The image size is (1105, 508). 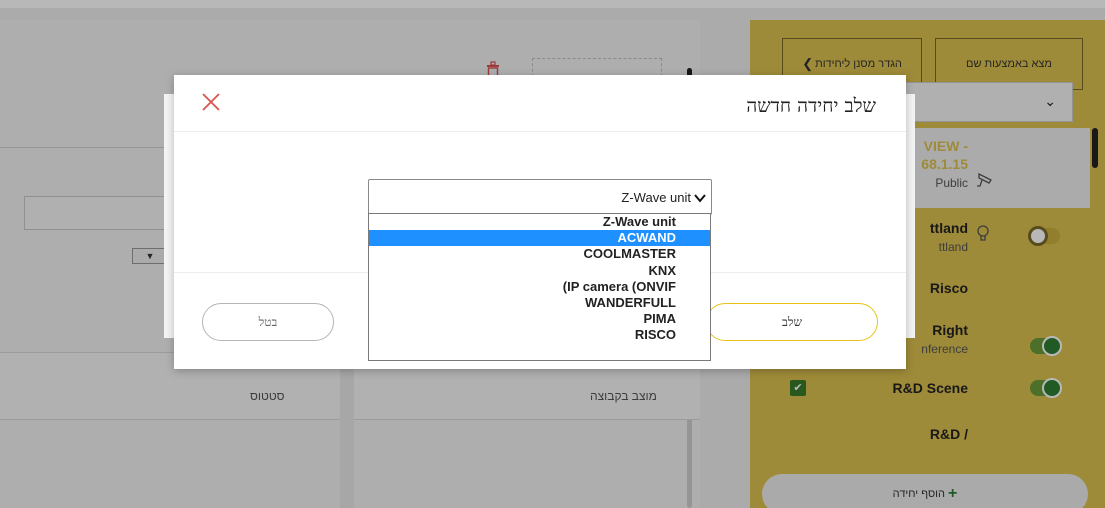 I want to click on dropdown-option: KNX, so click(x=539, y=271).